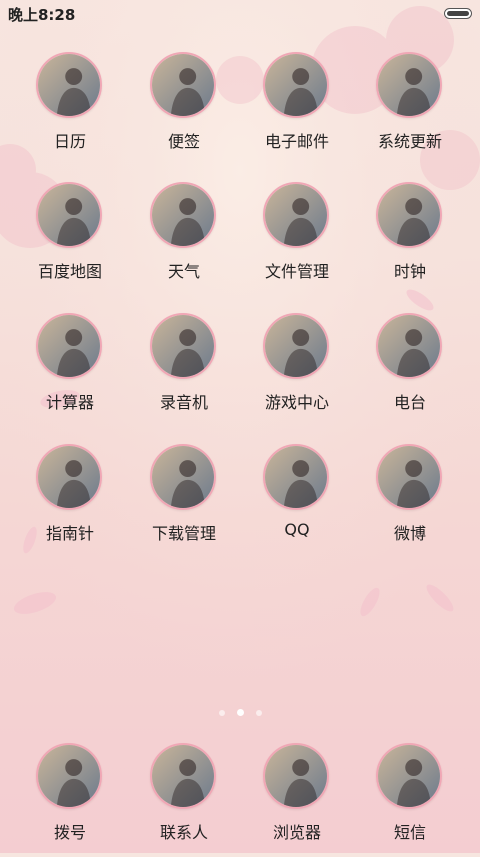 The height and width of the screenshot is (857, 480). What do you see at coordinates (296, 346) in the screenshot?
I see `game-center-icon` at bounding box center [296, 346].